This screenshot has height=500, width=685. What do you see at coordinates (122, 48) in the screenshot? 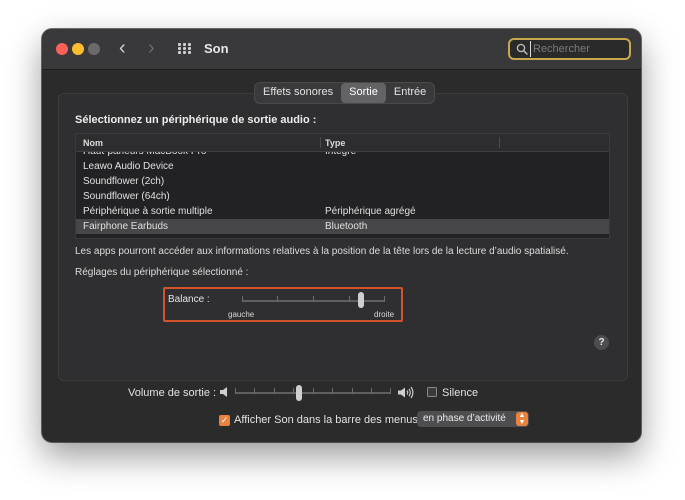
I see `chevron-left-icon: ‹` at bounding box center [122, 48].